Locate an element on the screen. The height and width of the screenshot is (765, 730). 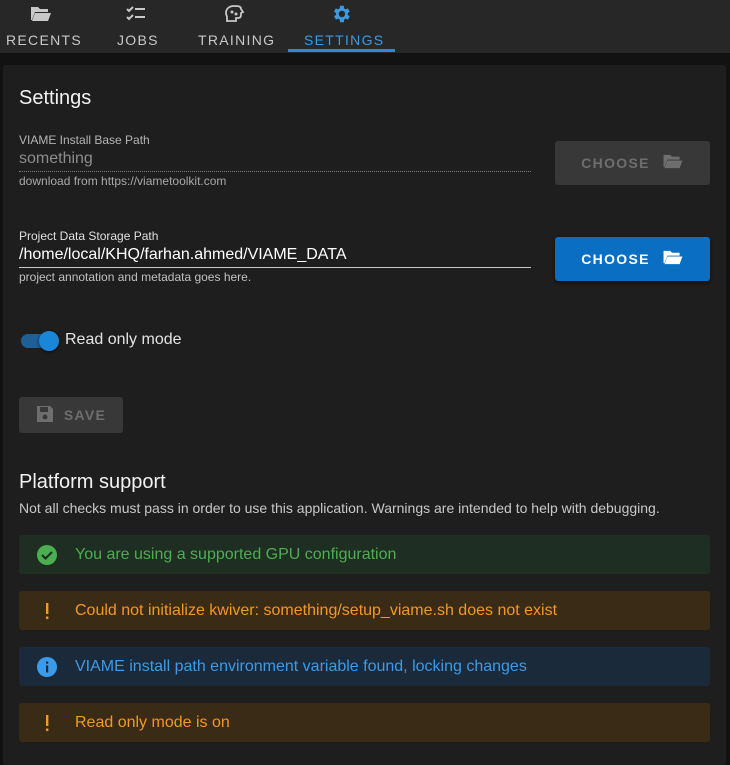
info-circle-icon is located at coordinates (47, 666).